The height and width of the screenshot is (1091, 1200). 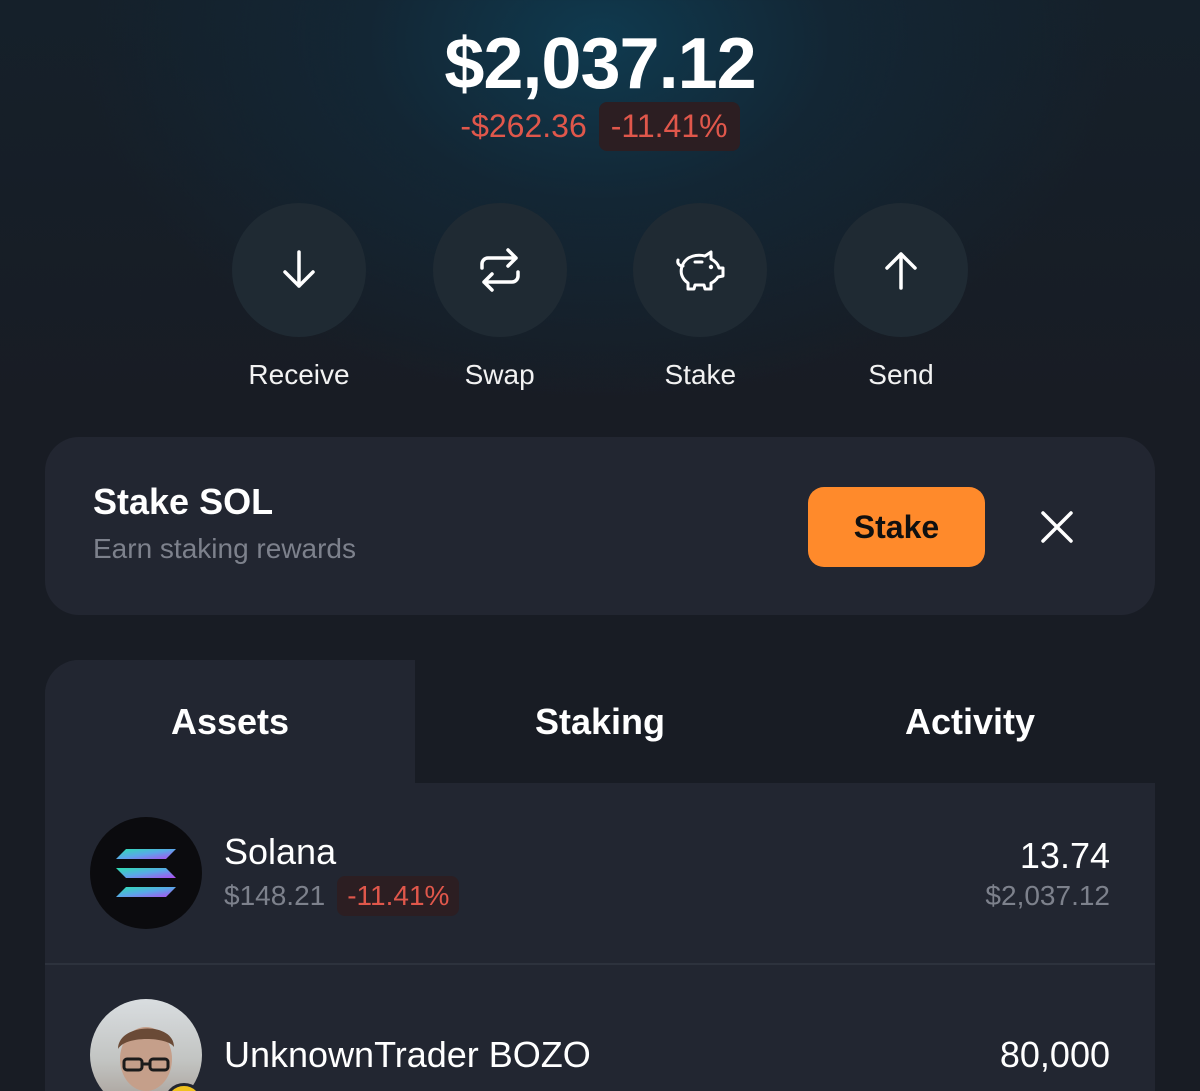 I want to click on close-banner-button, so click(x=1057, y=527).